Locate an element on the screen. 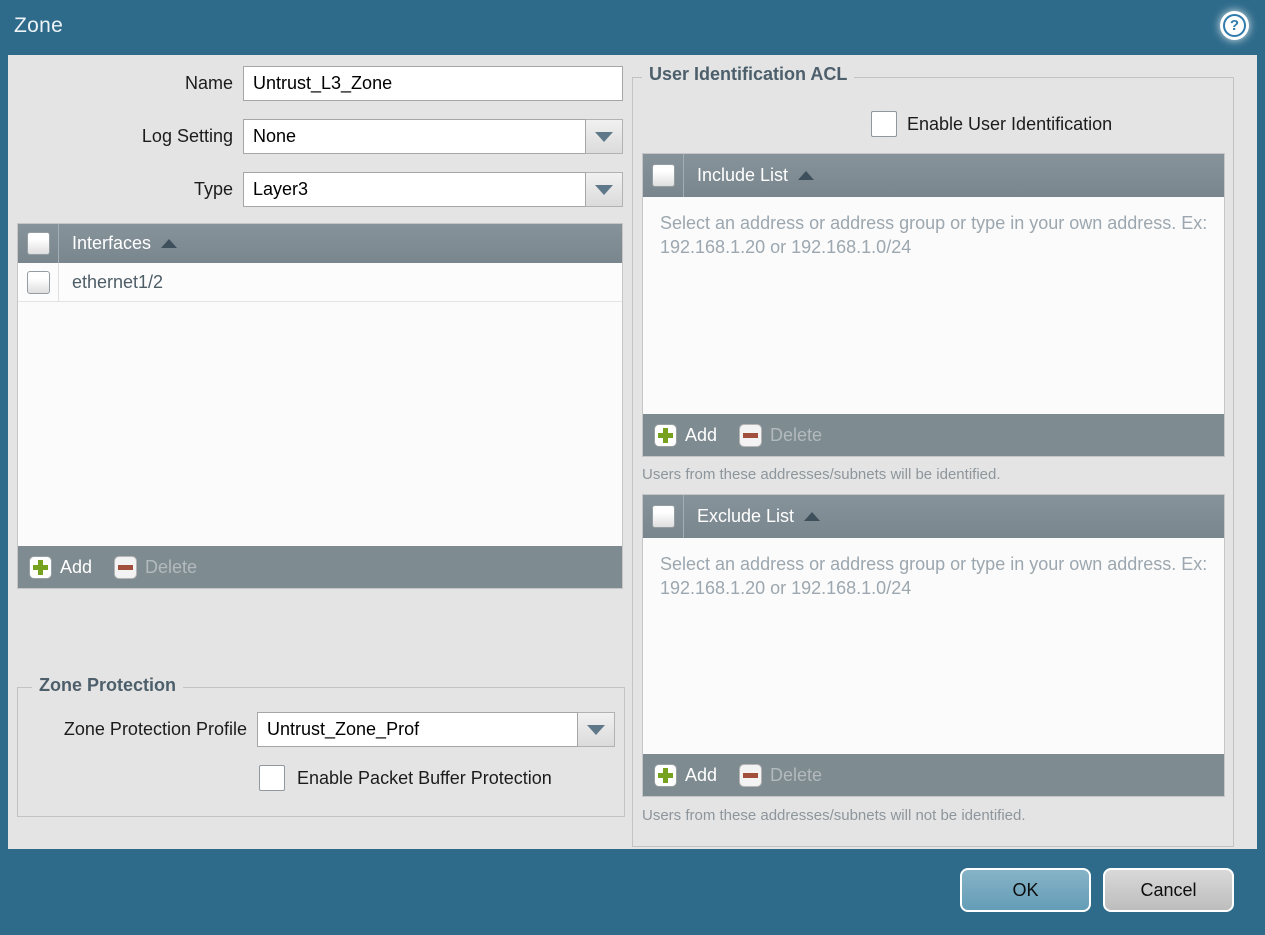 The image size is (1265, 935). include-select-all-checkbox is located at coordinates (663, 175).